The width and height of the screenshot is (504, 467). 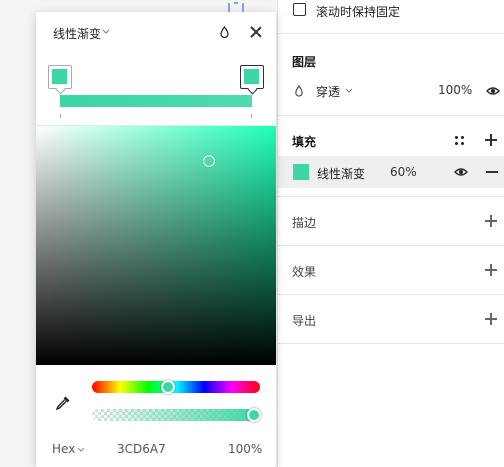 What do you see at coordinates (63, 403) in the screenshot?
I see `eyedropper-icon` at bounding box center [63, 403].